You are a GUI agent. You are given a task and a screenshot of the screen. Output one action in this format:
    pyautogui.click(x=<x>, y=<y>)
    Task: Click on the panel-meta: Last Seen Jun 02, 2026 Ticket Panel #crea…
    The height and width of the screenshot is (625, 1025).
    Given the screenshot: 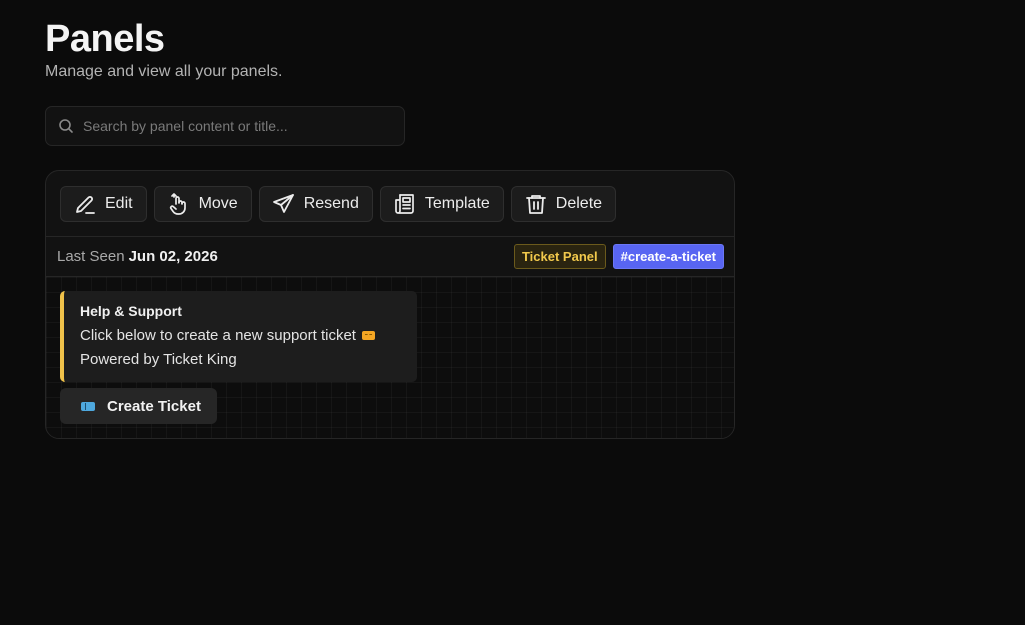 What is the action you would take?
    pyautogui.click(x=390, y=257)
    